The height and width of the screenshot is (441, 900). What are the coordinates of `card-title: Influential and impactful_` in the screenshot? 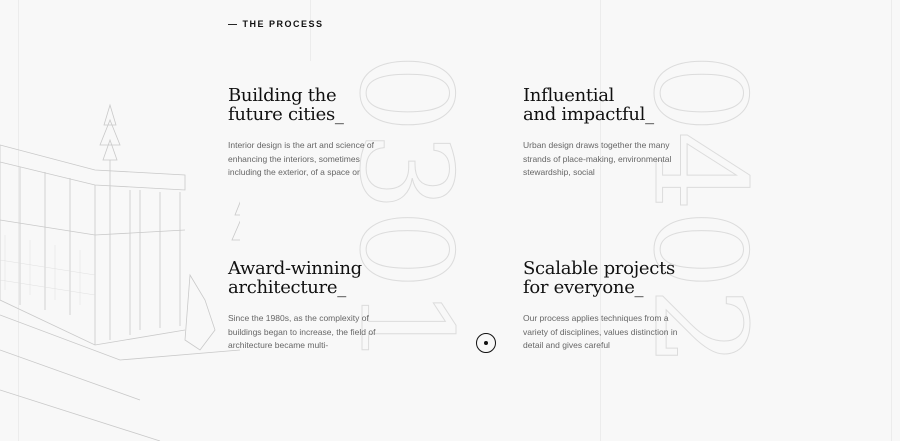 It's located at (603, 105).